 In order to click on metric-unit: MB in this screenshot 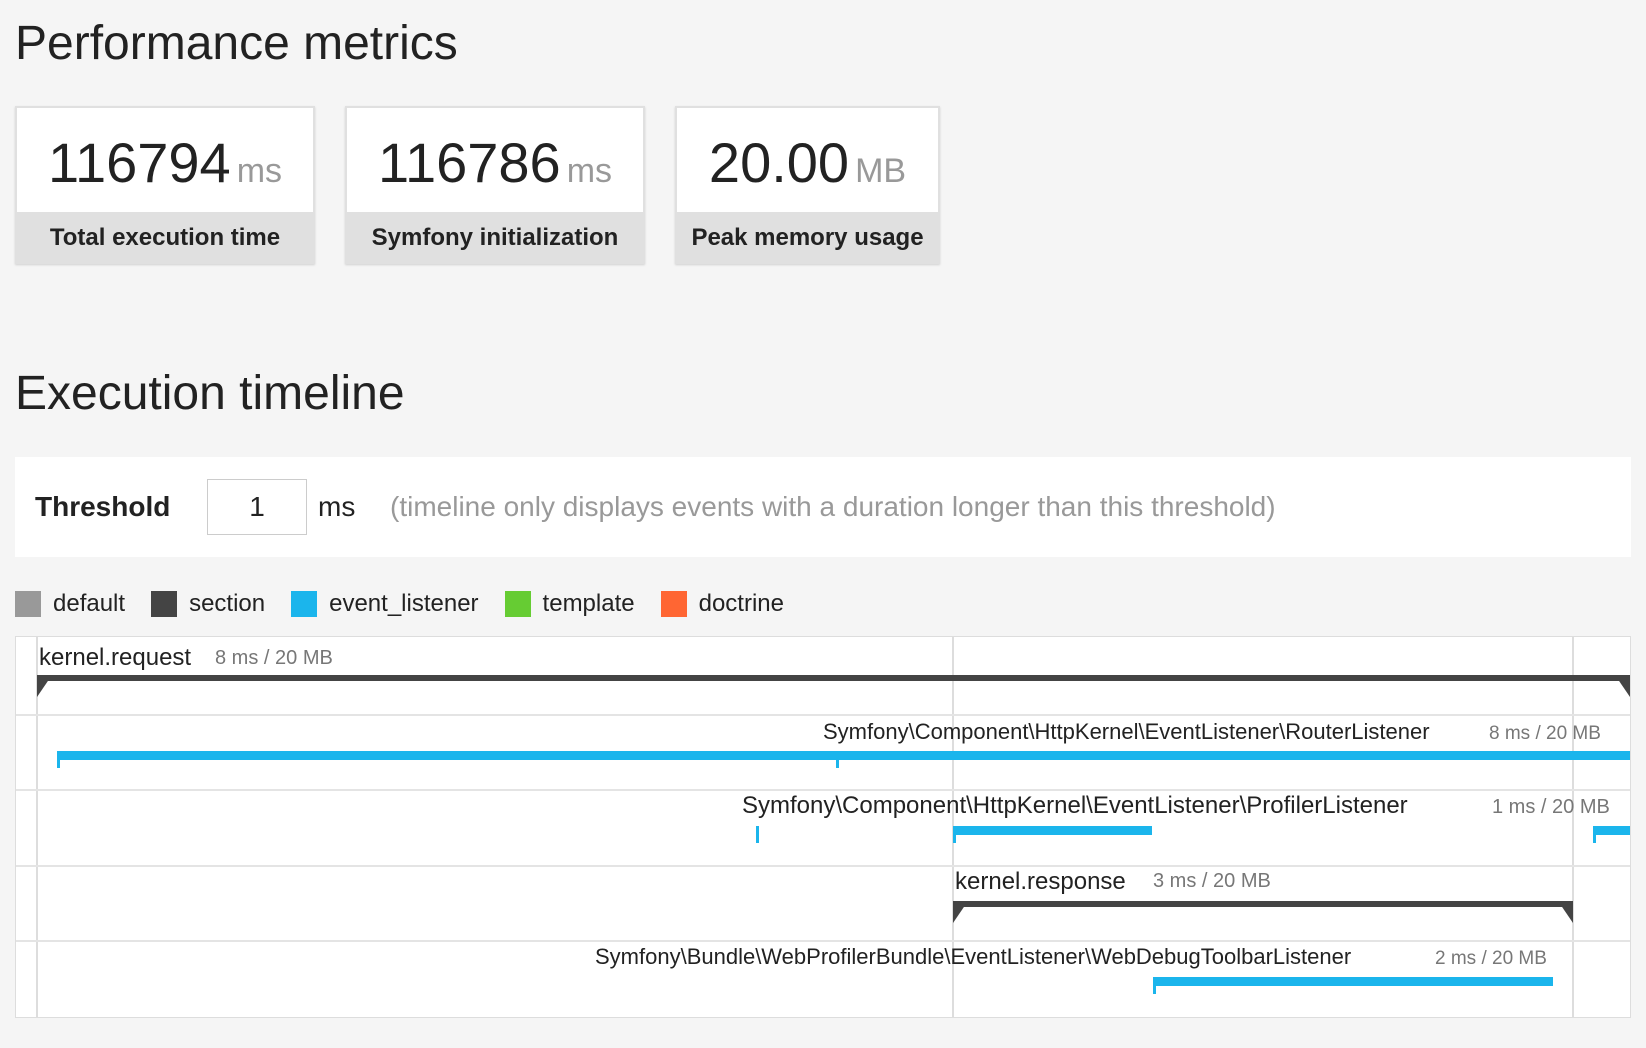, I will do `click(881, 171)`.